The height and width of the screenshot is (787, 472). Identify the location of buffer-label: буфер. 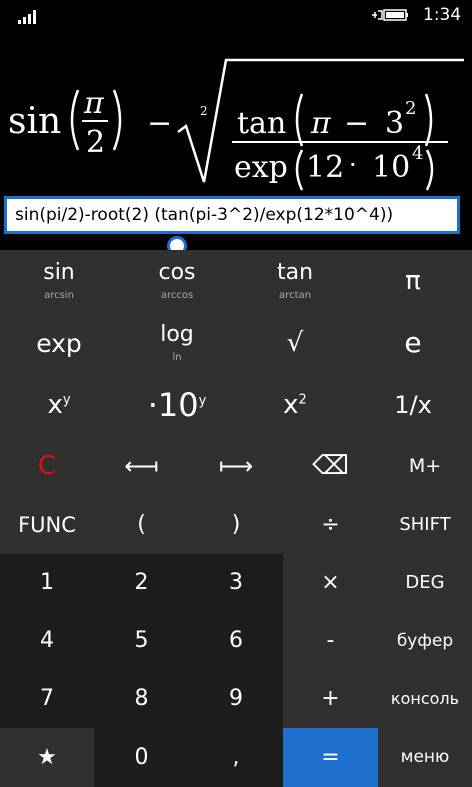
(425, 640).